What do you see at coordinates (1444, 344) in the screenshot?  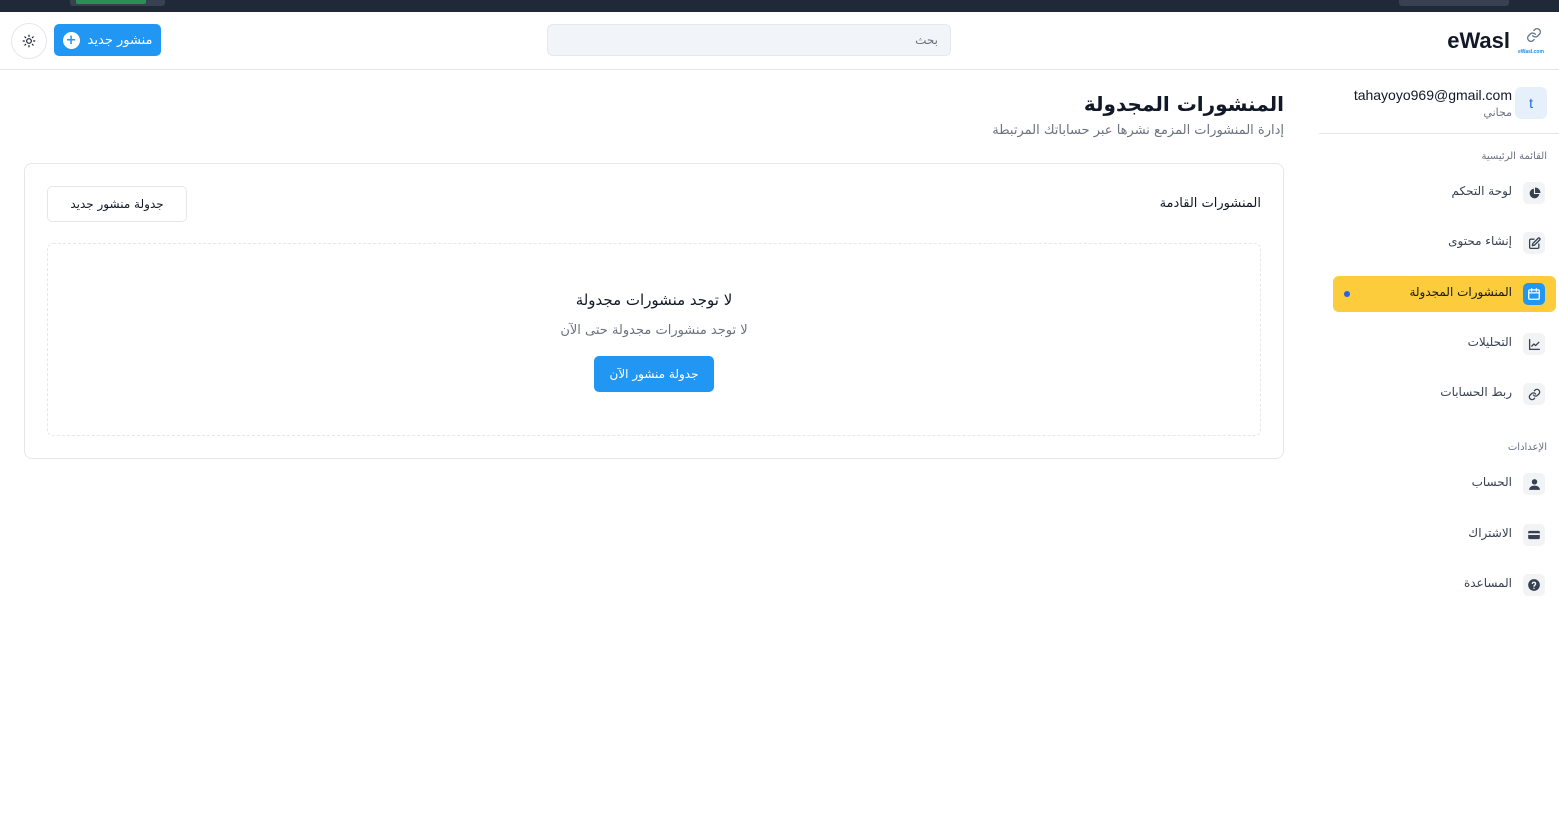 I see `sidebar-item-analytics: التحليلات` at bounding box center [1444, 344].